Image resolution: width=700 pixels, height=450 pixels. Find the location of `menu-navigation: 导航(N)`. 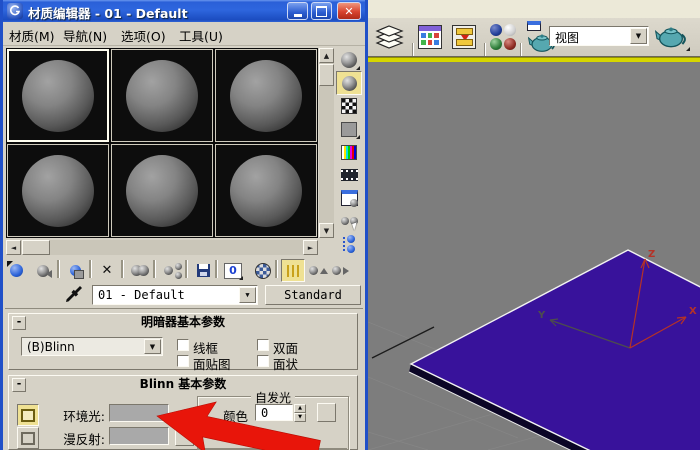

menu-navigation: 导航(N) is located at coordinates (85, 35).